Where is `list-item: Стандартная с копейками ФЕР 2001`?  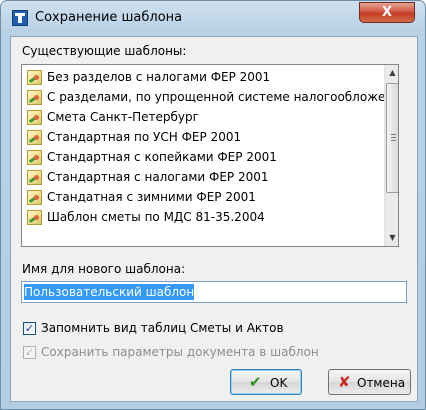 list-item: Стандартная с копейками ФЕР 2001 is located at coordinates (203, 157).